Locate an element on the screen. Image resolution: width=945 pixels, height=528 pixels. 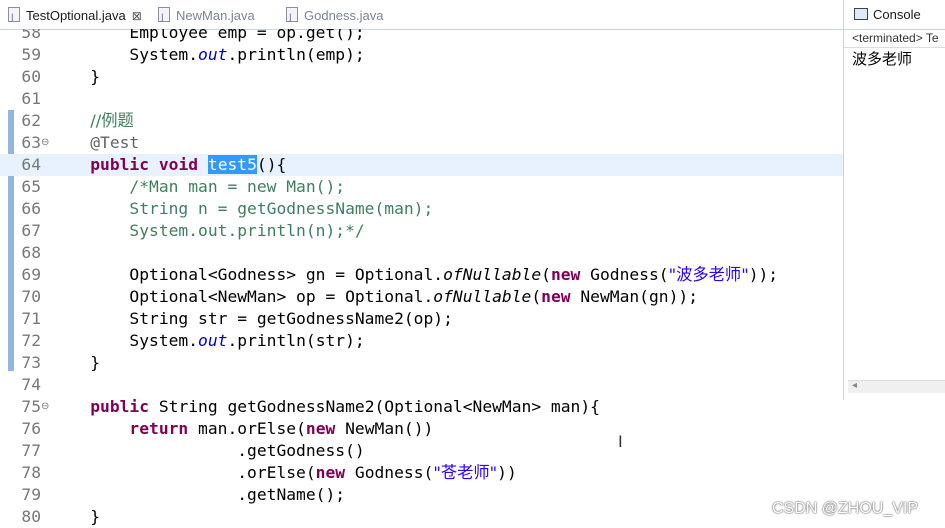
code-line: 71 String str = getGodnessName2(op); is located at coordinates (421, 319).